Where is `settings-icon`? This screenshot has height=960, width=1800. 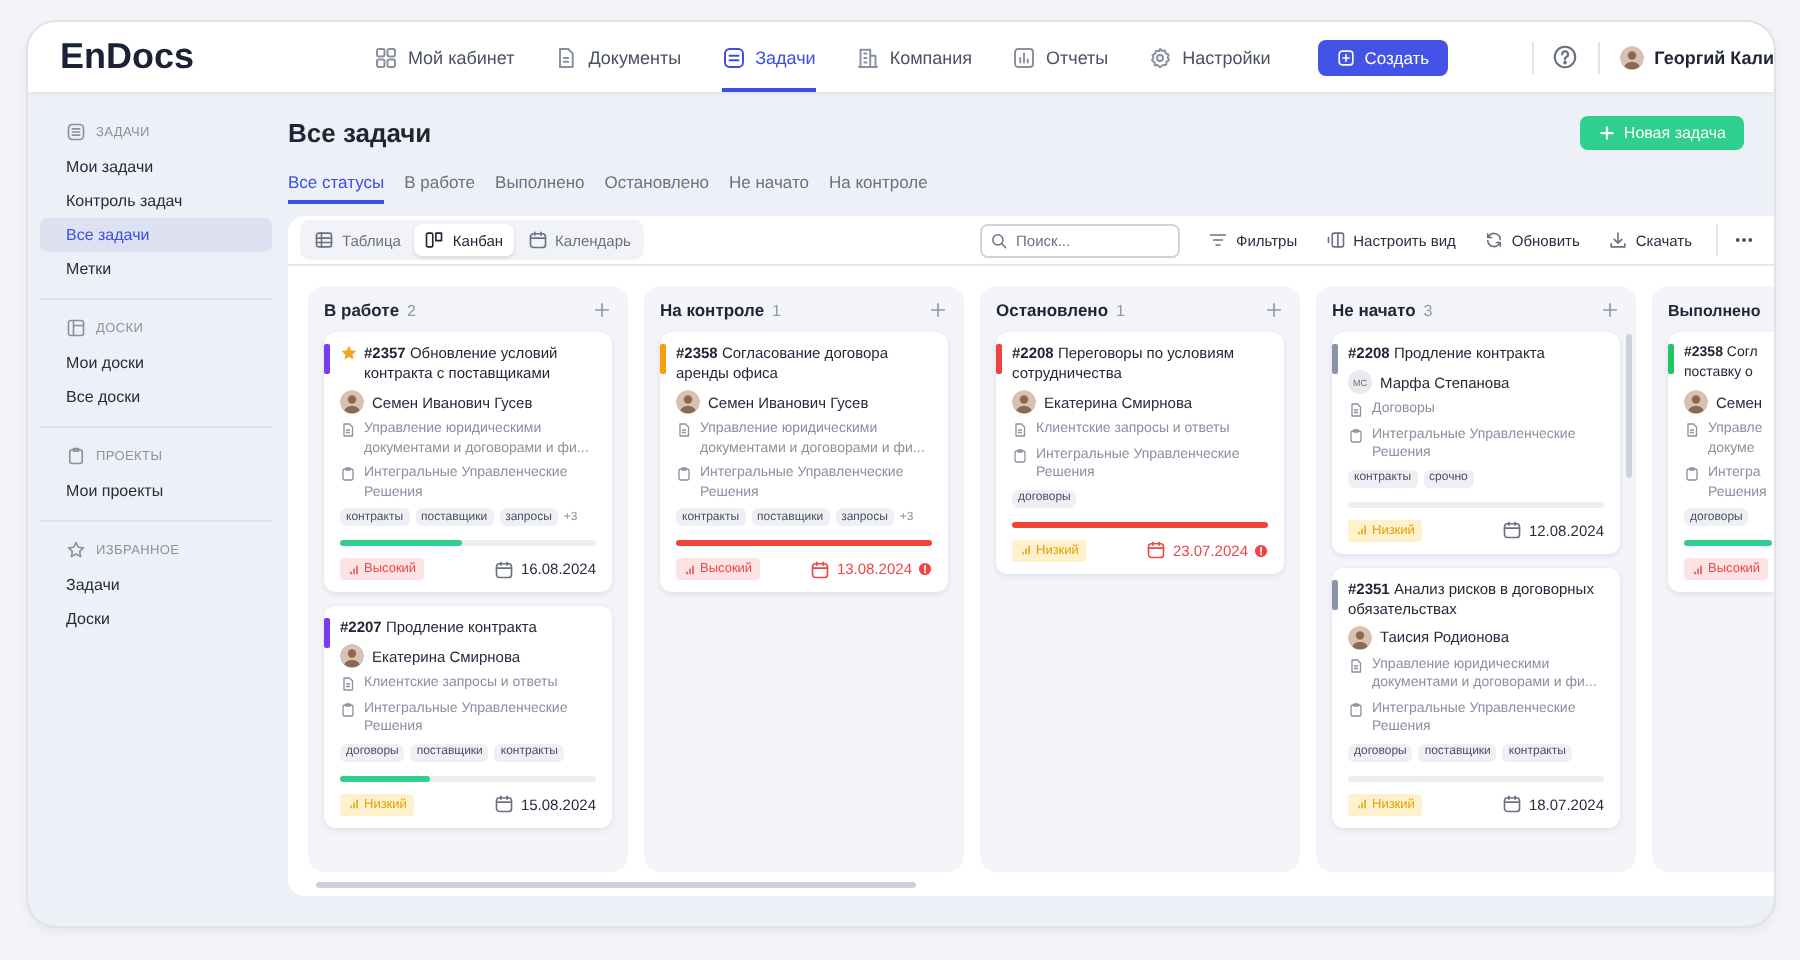
settings-icon is located at coordinates (1160, 57).